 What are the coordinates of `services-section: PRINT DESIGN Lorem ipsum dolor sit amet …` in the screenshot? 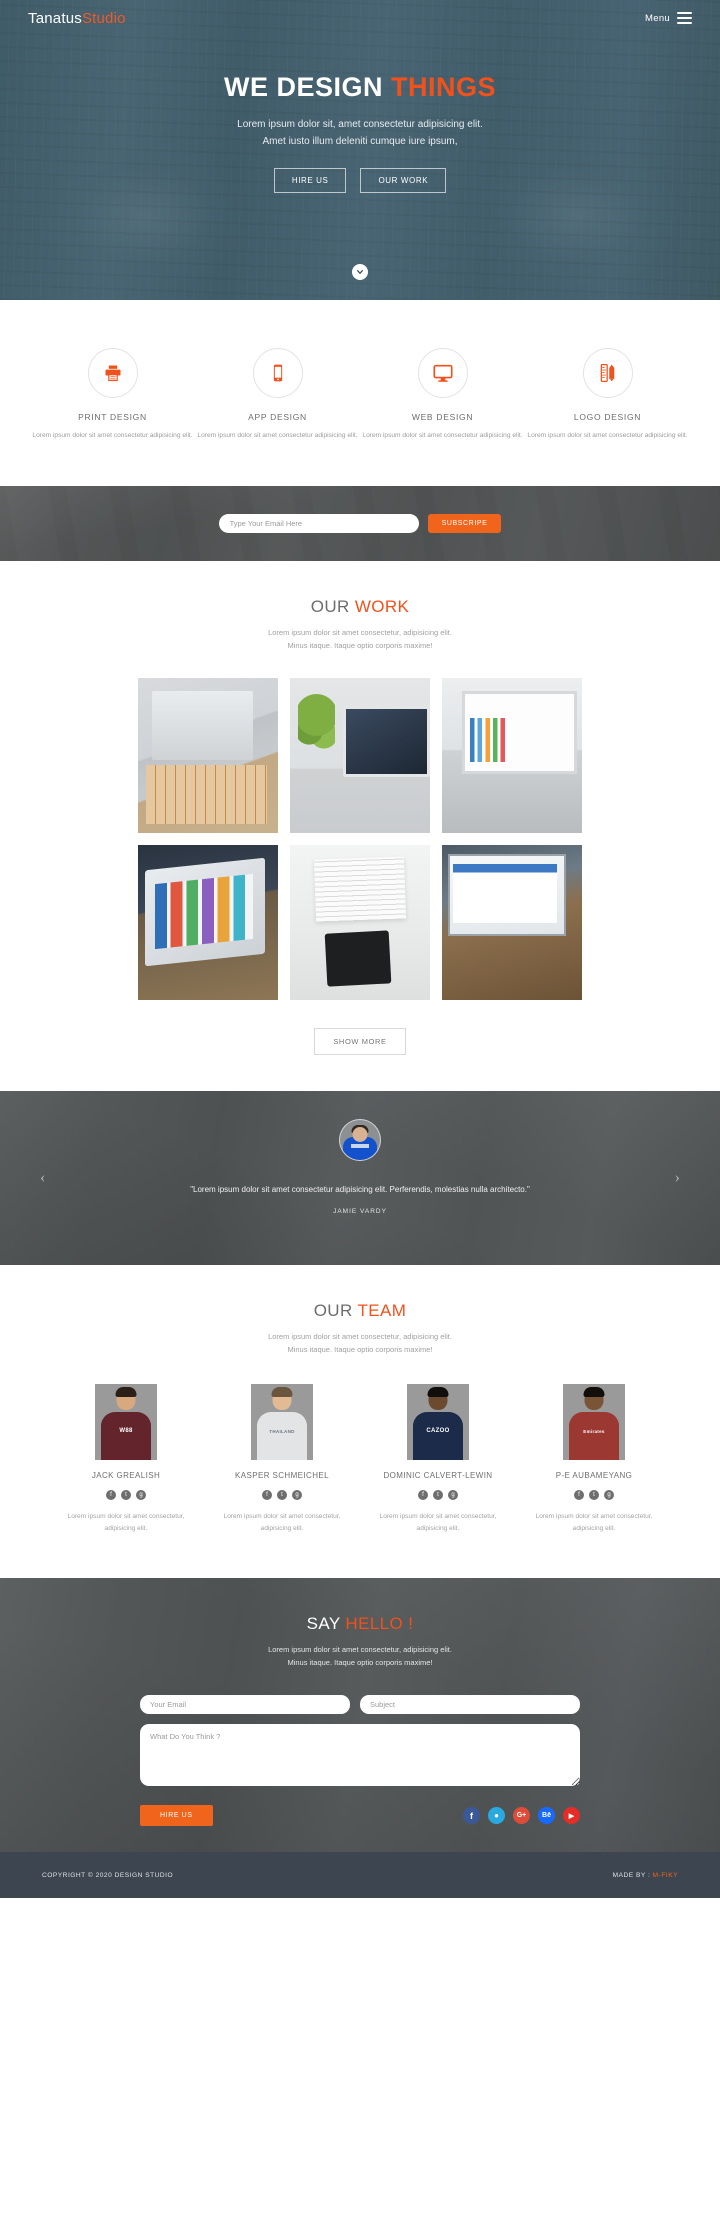 It's located at (360, 393).